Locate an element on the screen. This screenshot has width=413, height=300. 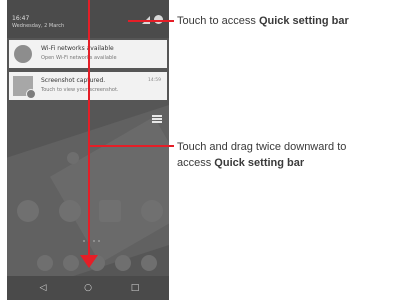
recents-button: □ is located at coordinates (135, 288).